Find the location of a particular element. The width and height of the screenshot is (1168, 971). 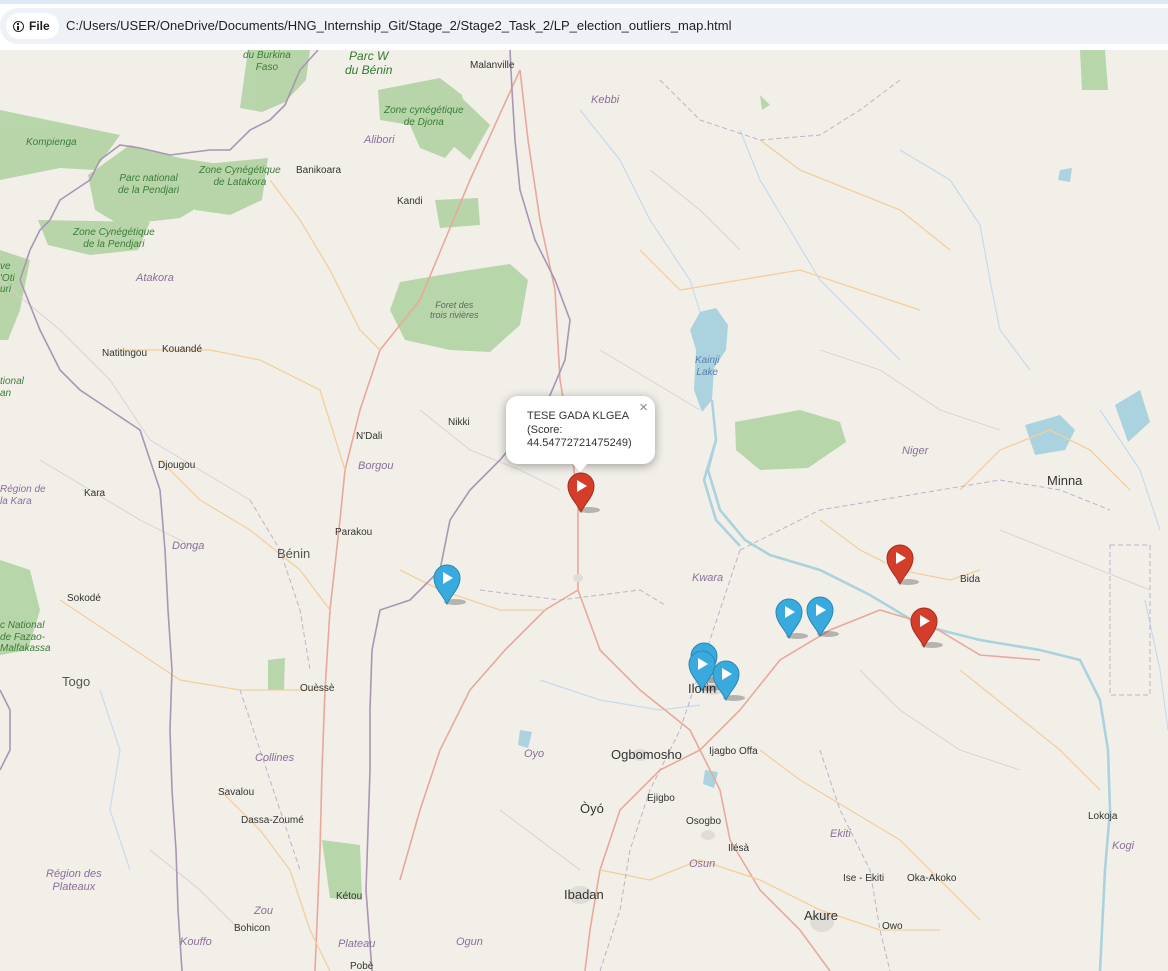

label-parakou: Parakou is located at coordinates (354, 532).